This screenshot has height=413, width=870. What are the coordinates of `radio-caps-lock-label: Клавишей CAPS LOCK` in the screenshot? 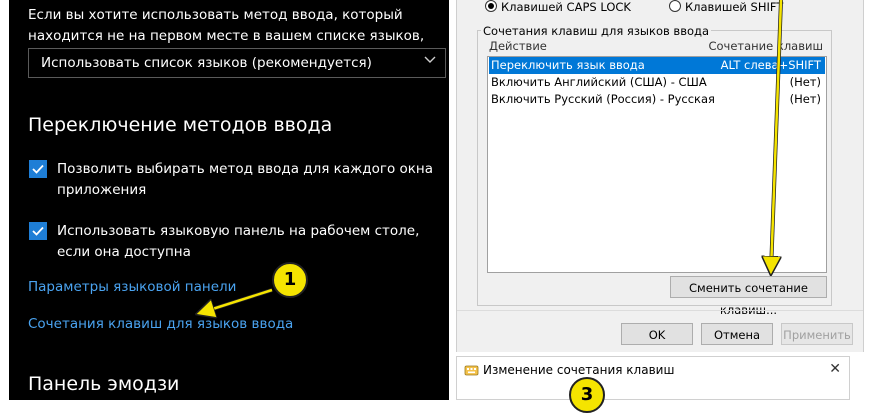 It's located at (566, 7).